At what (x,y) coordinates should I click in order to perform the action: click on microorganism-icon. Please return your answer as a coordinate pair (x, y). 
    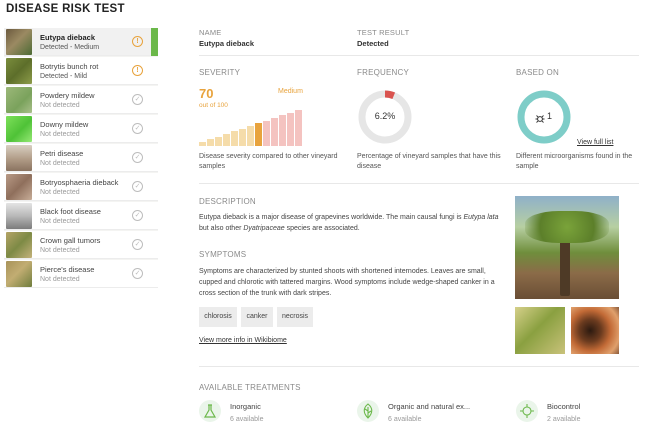
    Looking at the image, I should click on (540, 117).